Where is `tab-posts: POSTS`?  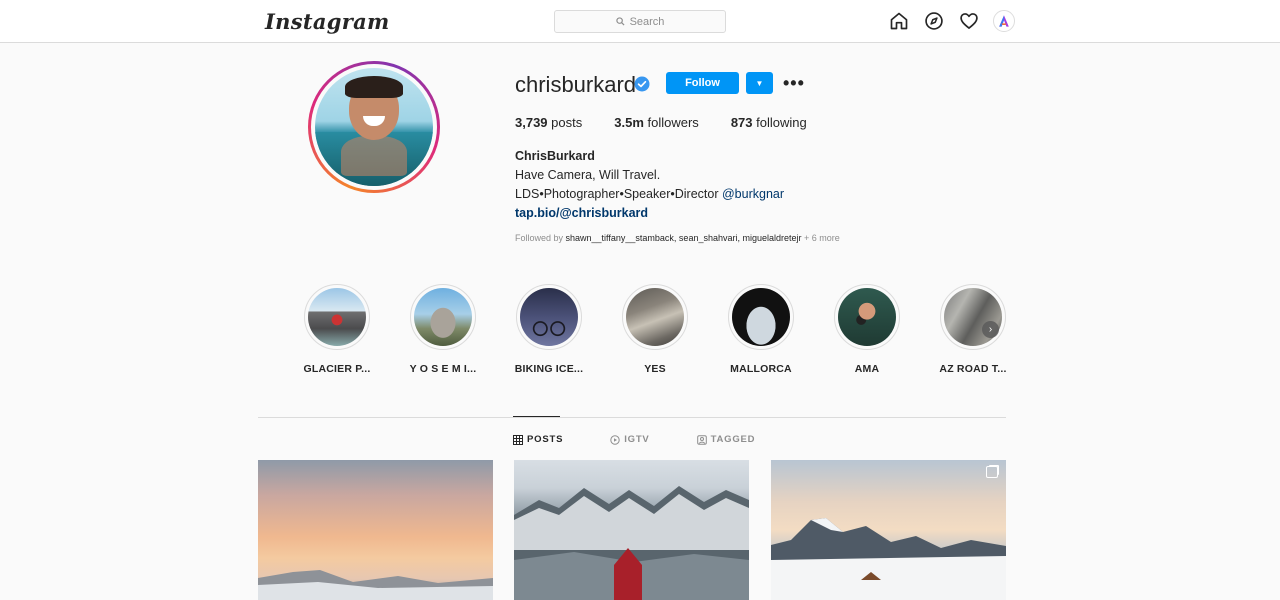
tab-posts: POSTS is located at coordinates (538, 439).